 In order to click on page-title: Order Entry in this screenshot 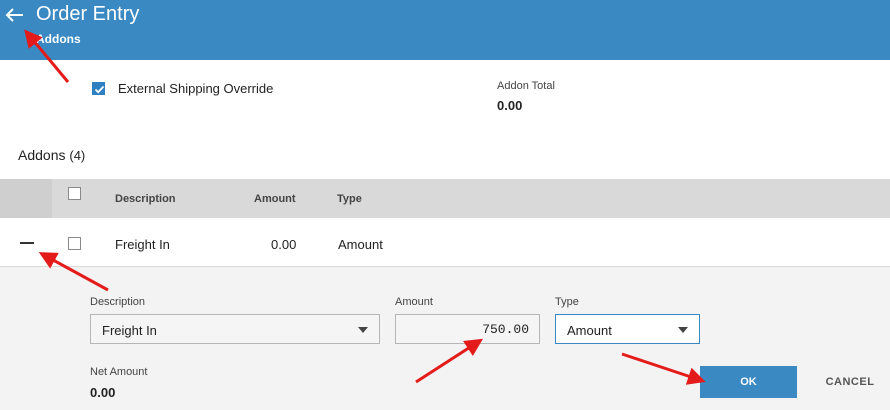, I will do `click(88, 14)`.